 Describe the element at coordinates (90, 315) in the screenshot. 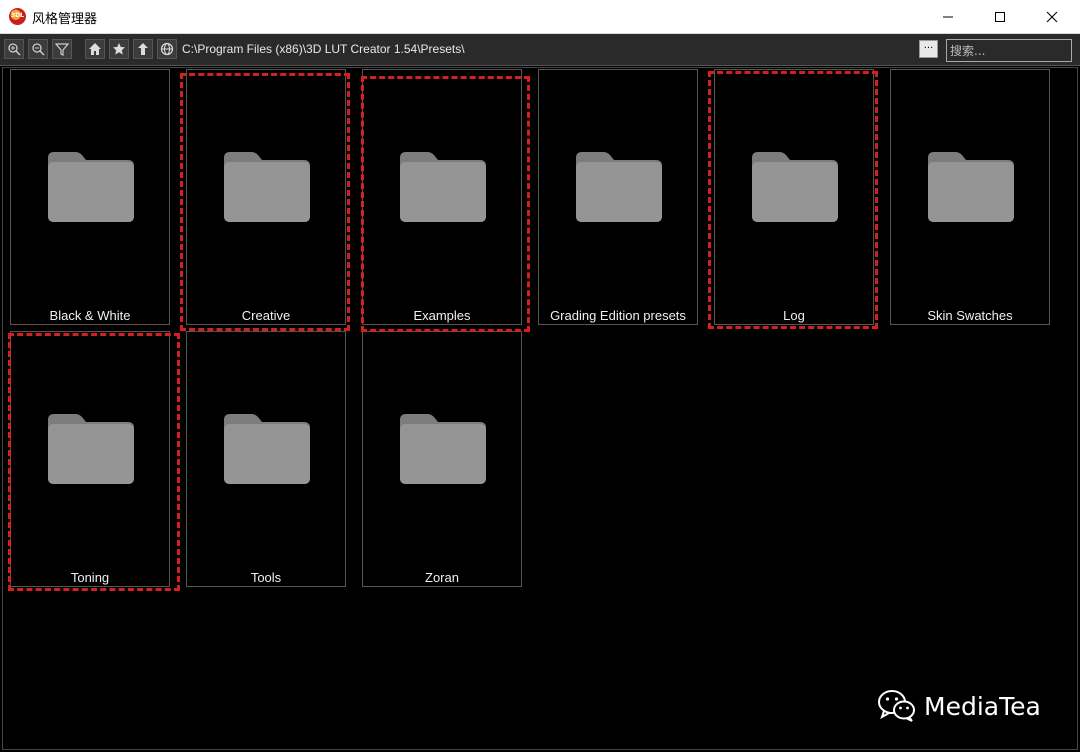

I see `folder-label: Black & White` at that location.